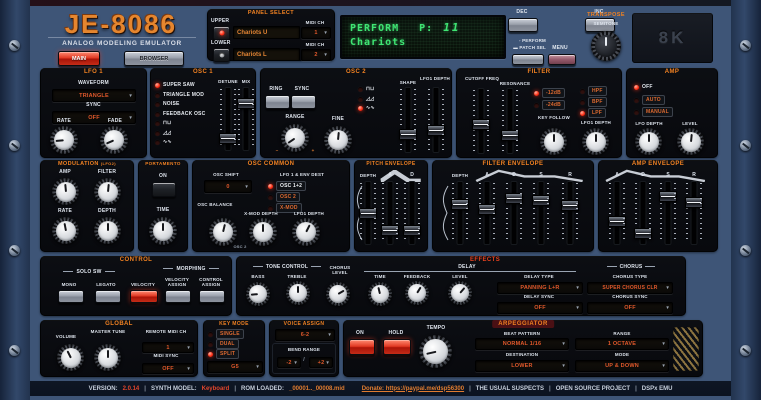  Describe the element at coordinates (417, 293) in the screenshot. I see `feedback-knob` at that location.